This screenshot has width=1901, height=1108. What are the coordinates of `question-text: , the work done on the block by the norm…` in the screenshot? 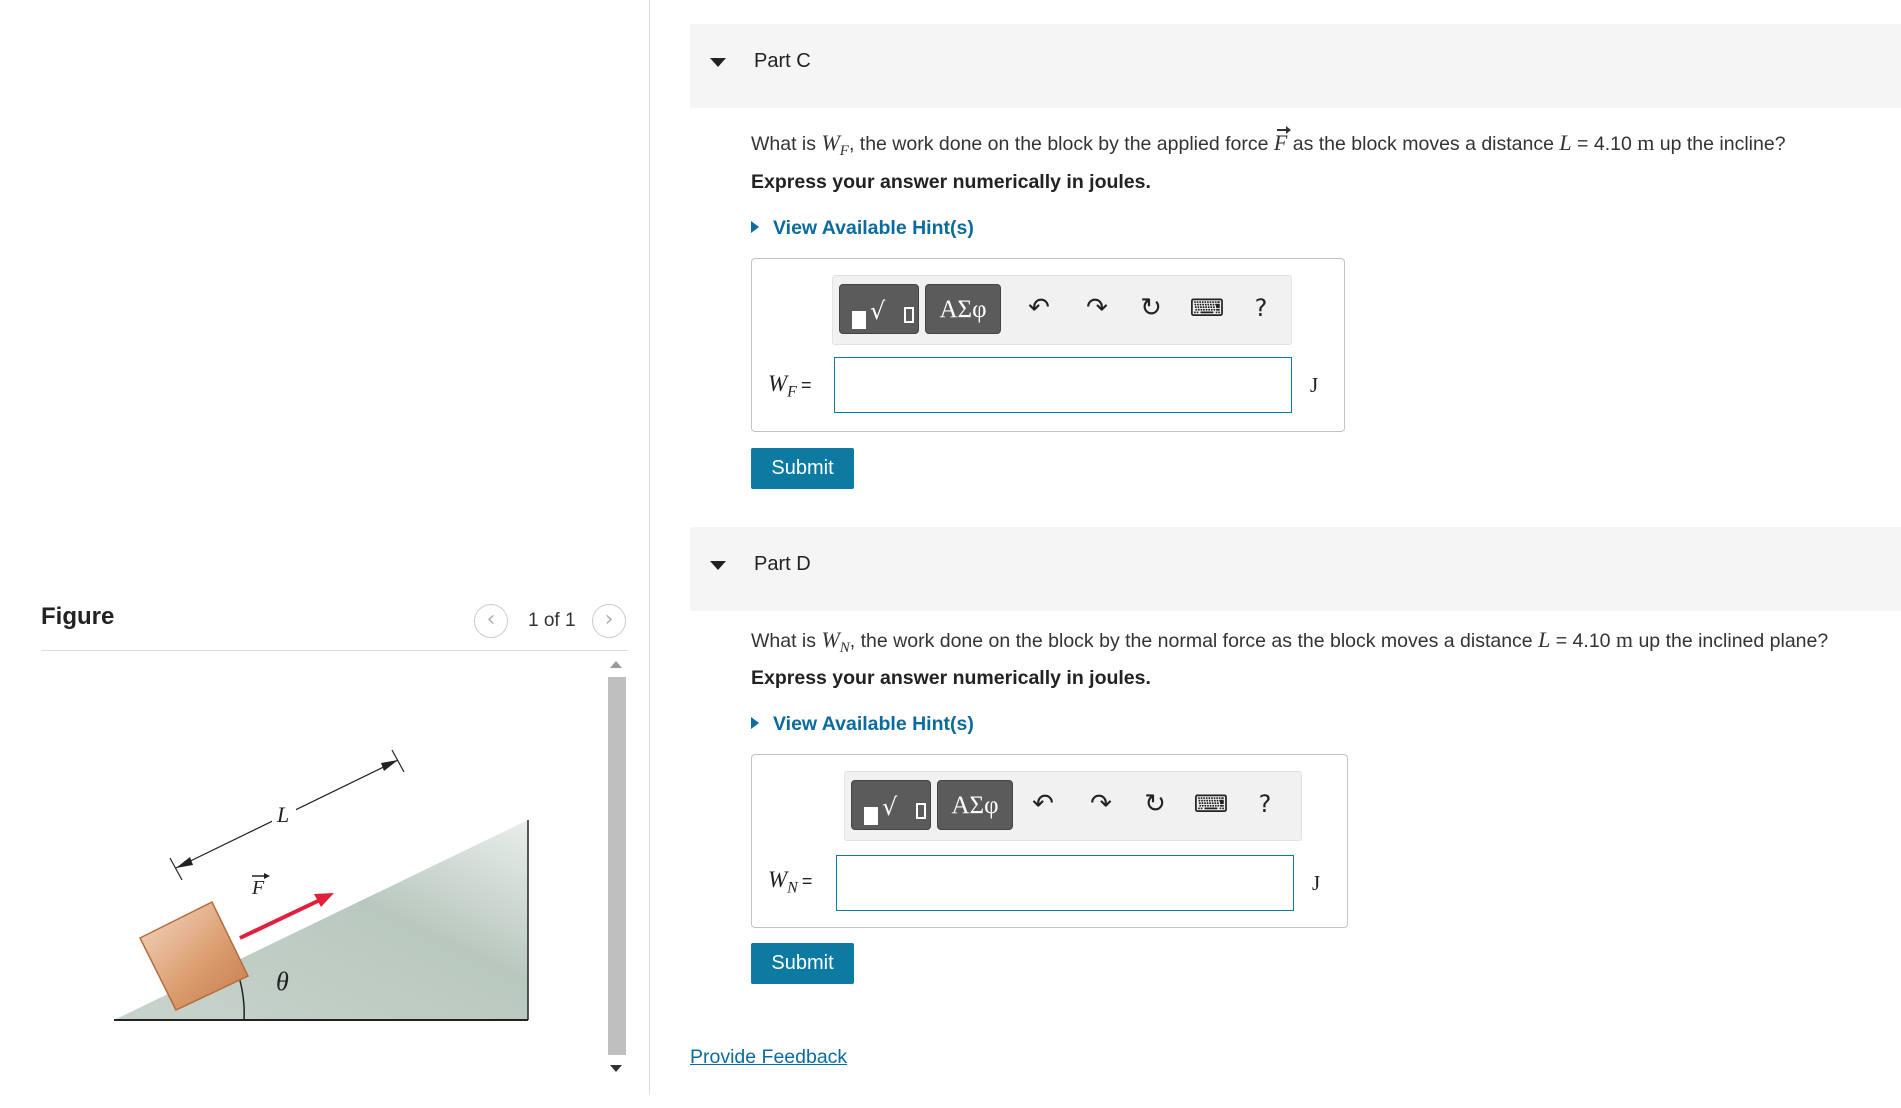 It's located at (1194, 641).